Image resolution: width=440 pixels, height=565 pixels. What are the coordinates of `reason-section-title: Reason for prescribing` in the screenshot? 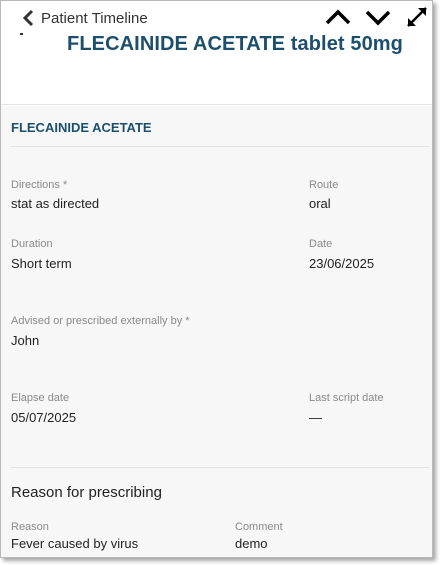 It's located at (86, 492).